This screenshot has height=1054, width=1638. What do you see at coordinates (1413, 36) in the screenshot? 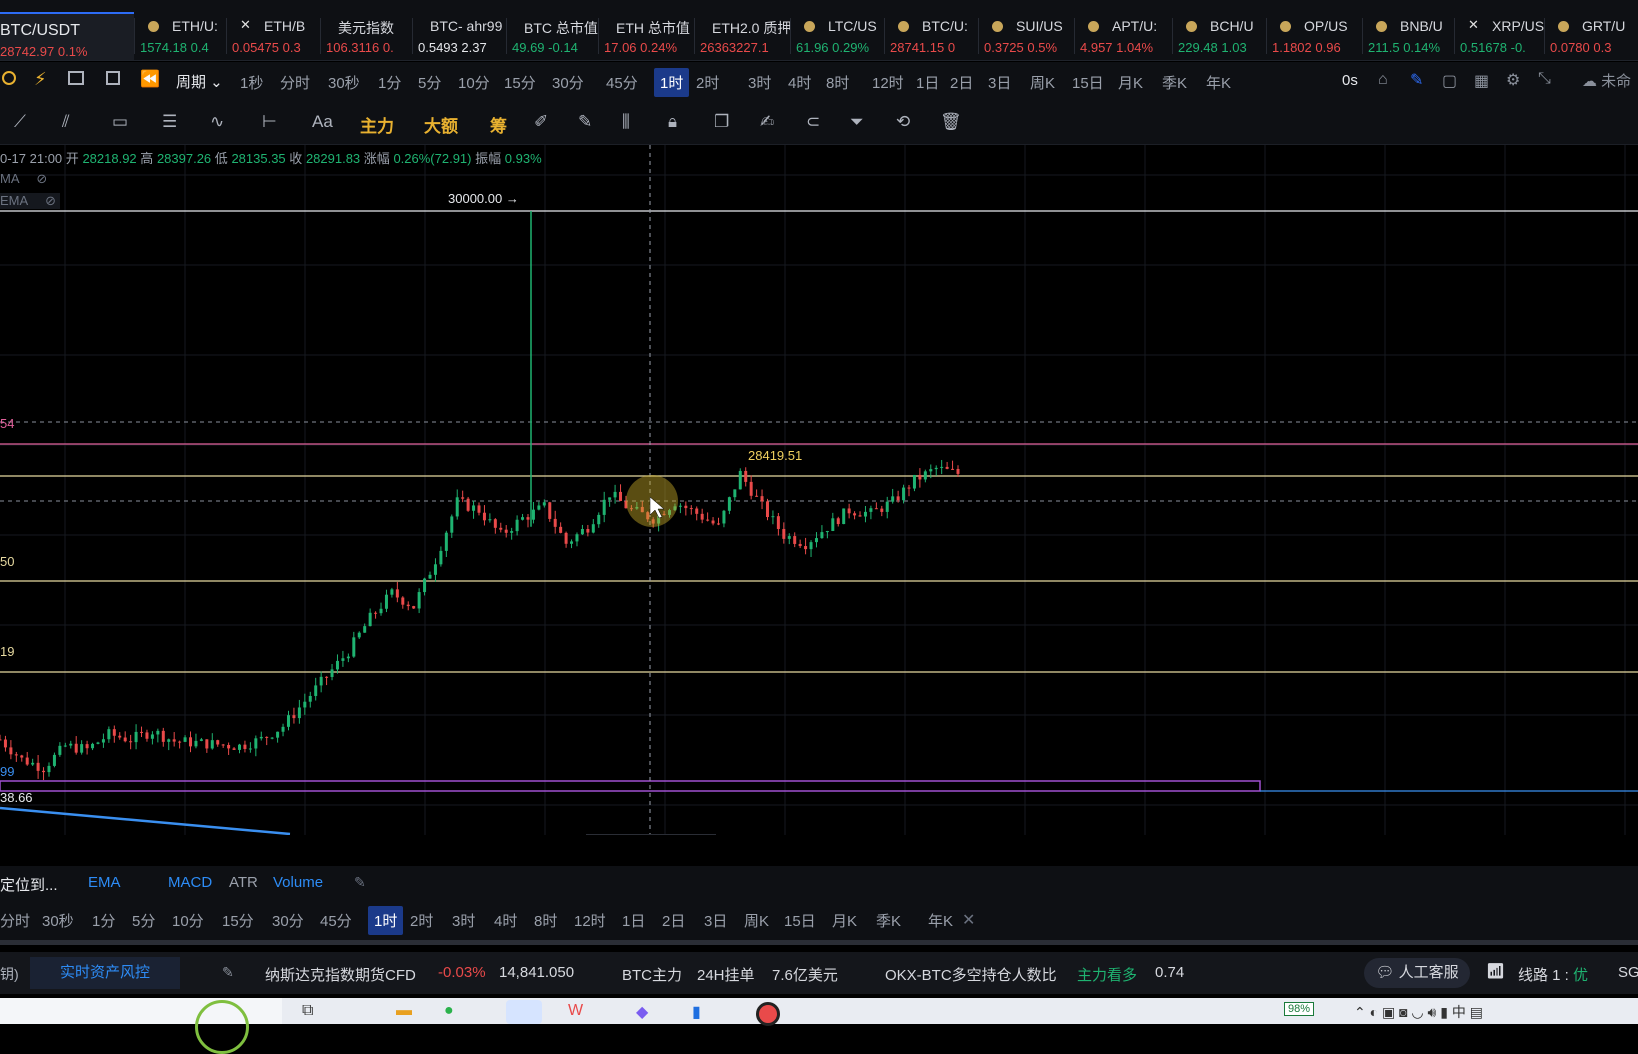
I see `ticker-item: BNB/U 211.5 0.14%` at bounding box center [1413, 36].